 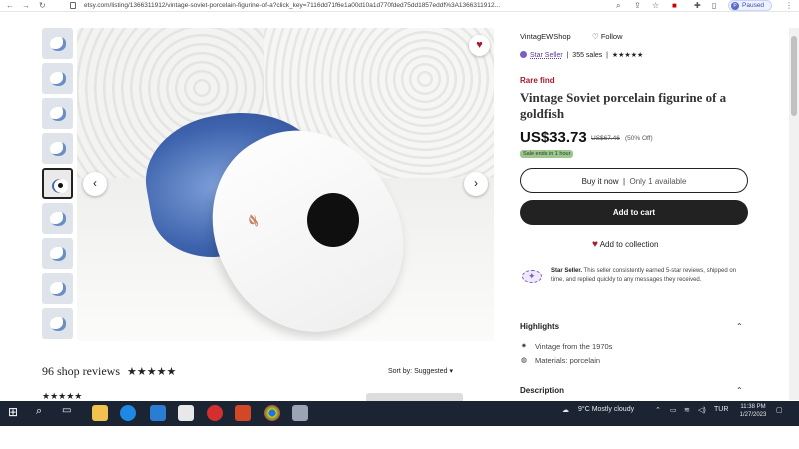 What do you see at coordinates (100, 413) in the screenshot?
I see `file-explorer-icon` at bounding box center [100, 413].